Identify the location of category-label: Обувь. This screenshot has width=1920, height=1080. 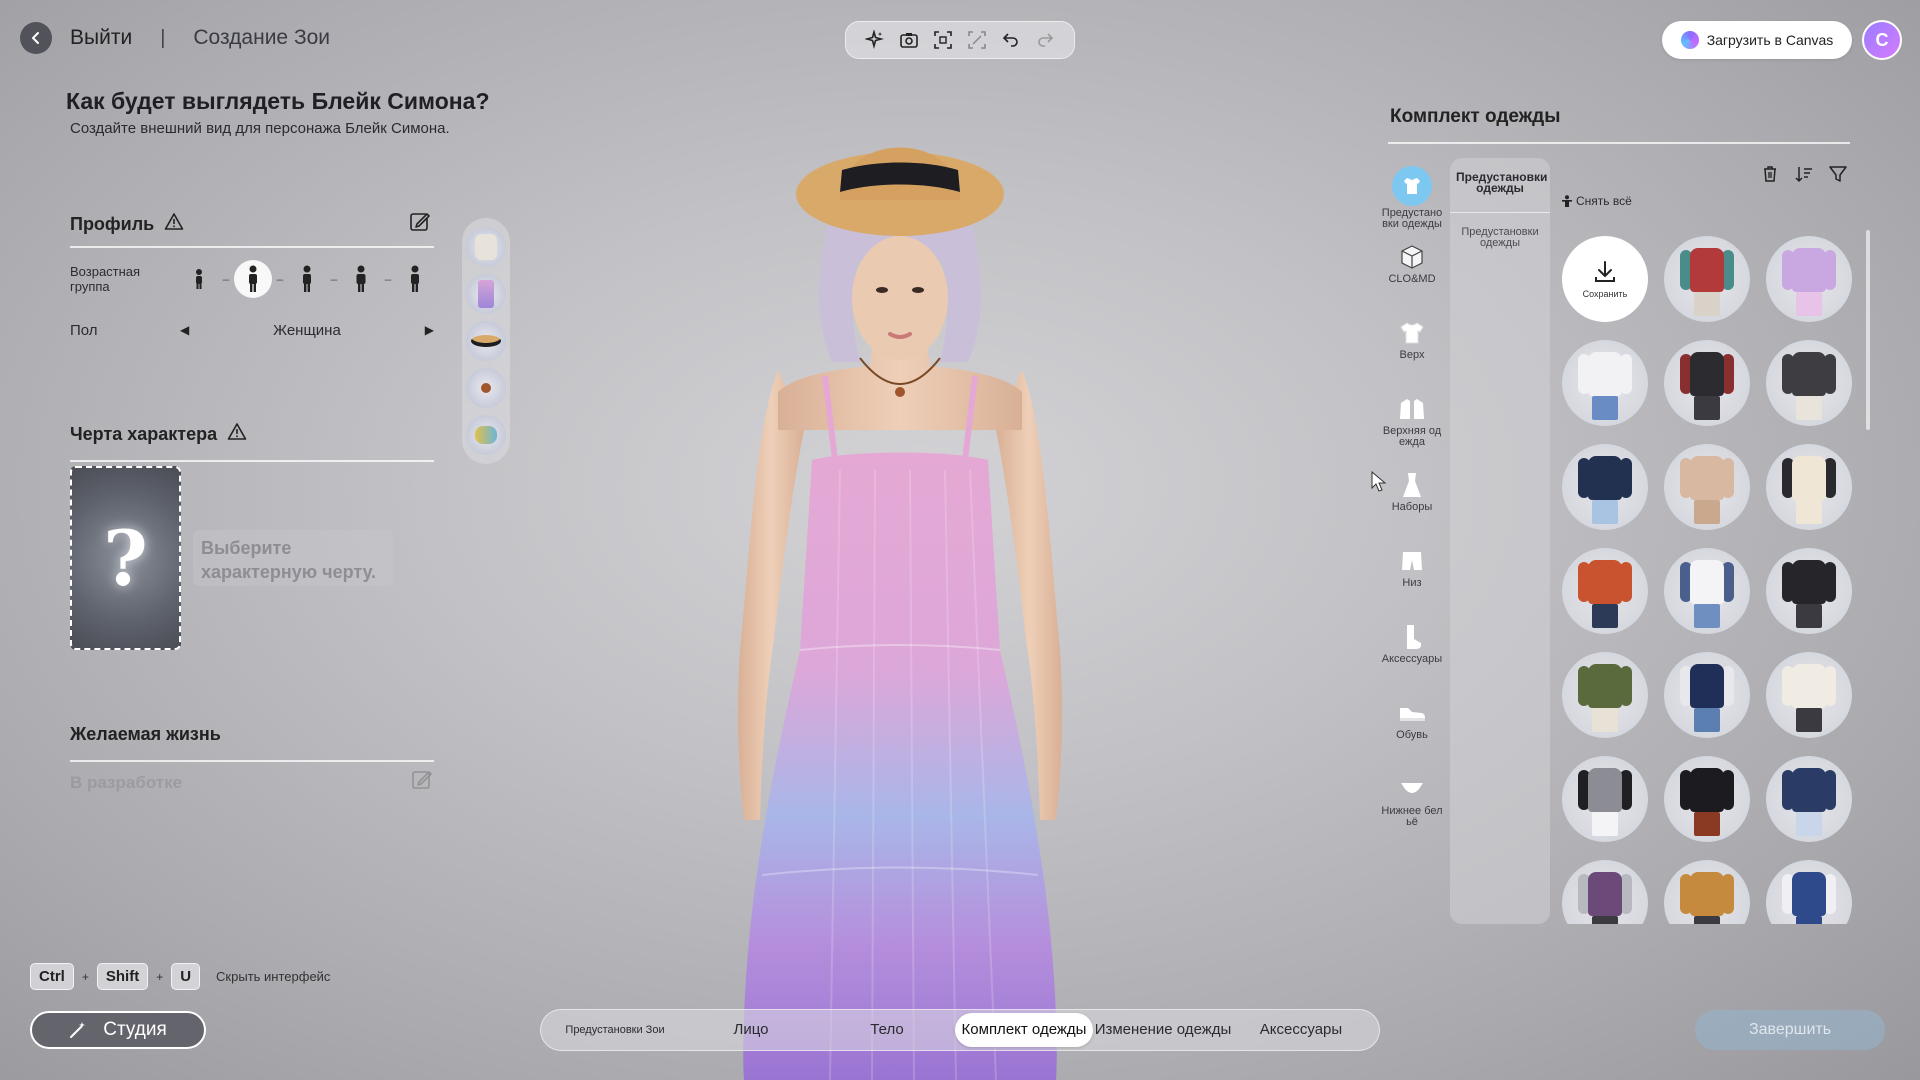
(1412, 735).